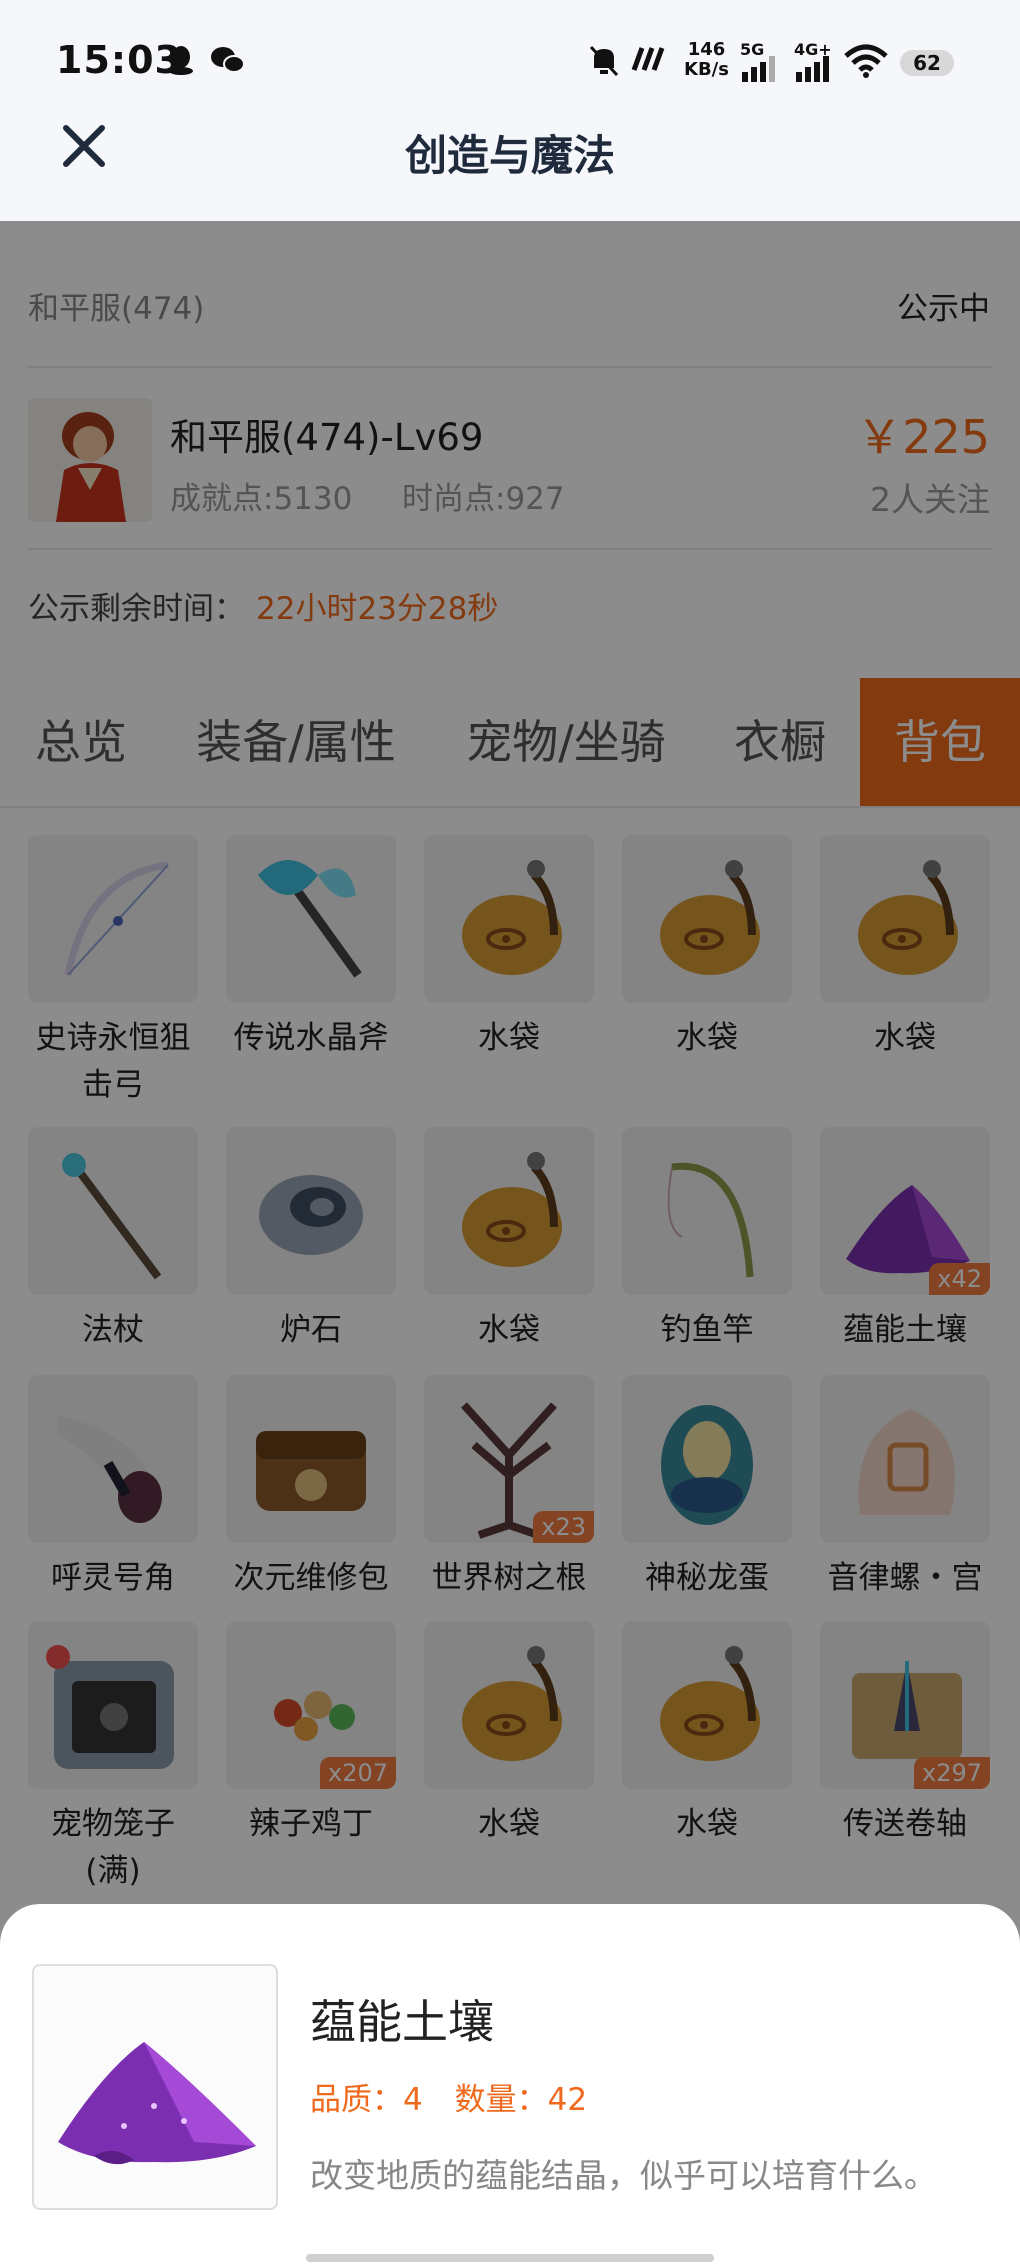  I want to click on top-bar: 15:03 146 KB/s 5G 4G+ 62 创造与魔法, so click(510, 110).